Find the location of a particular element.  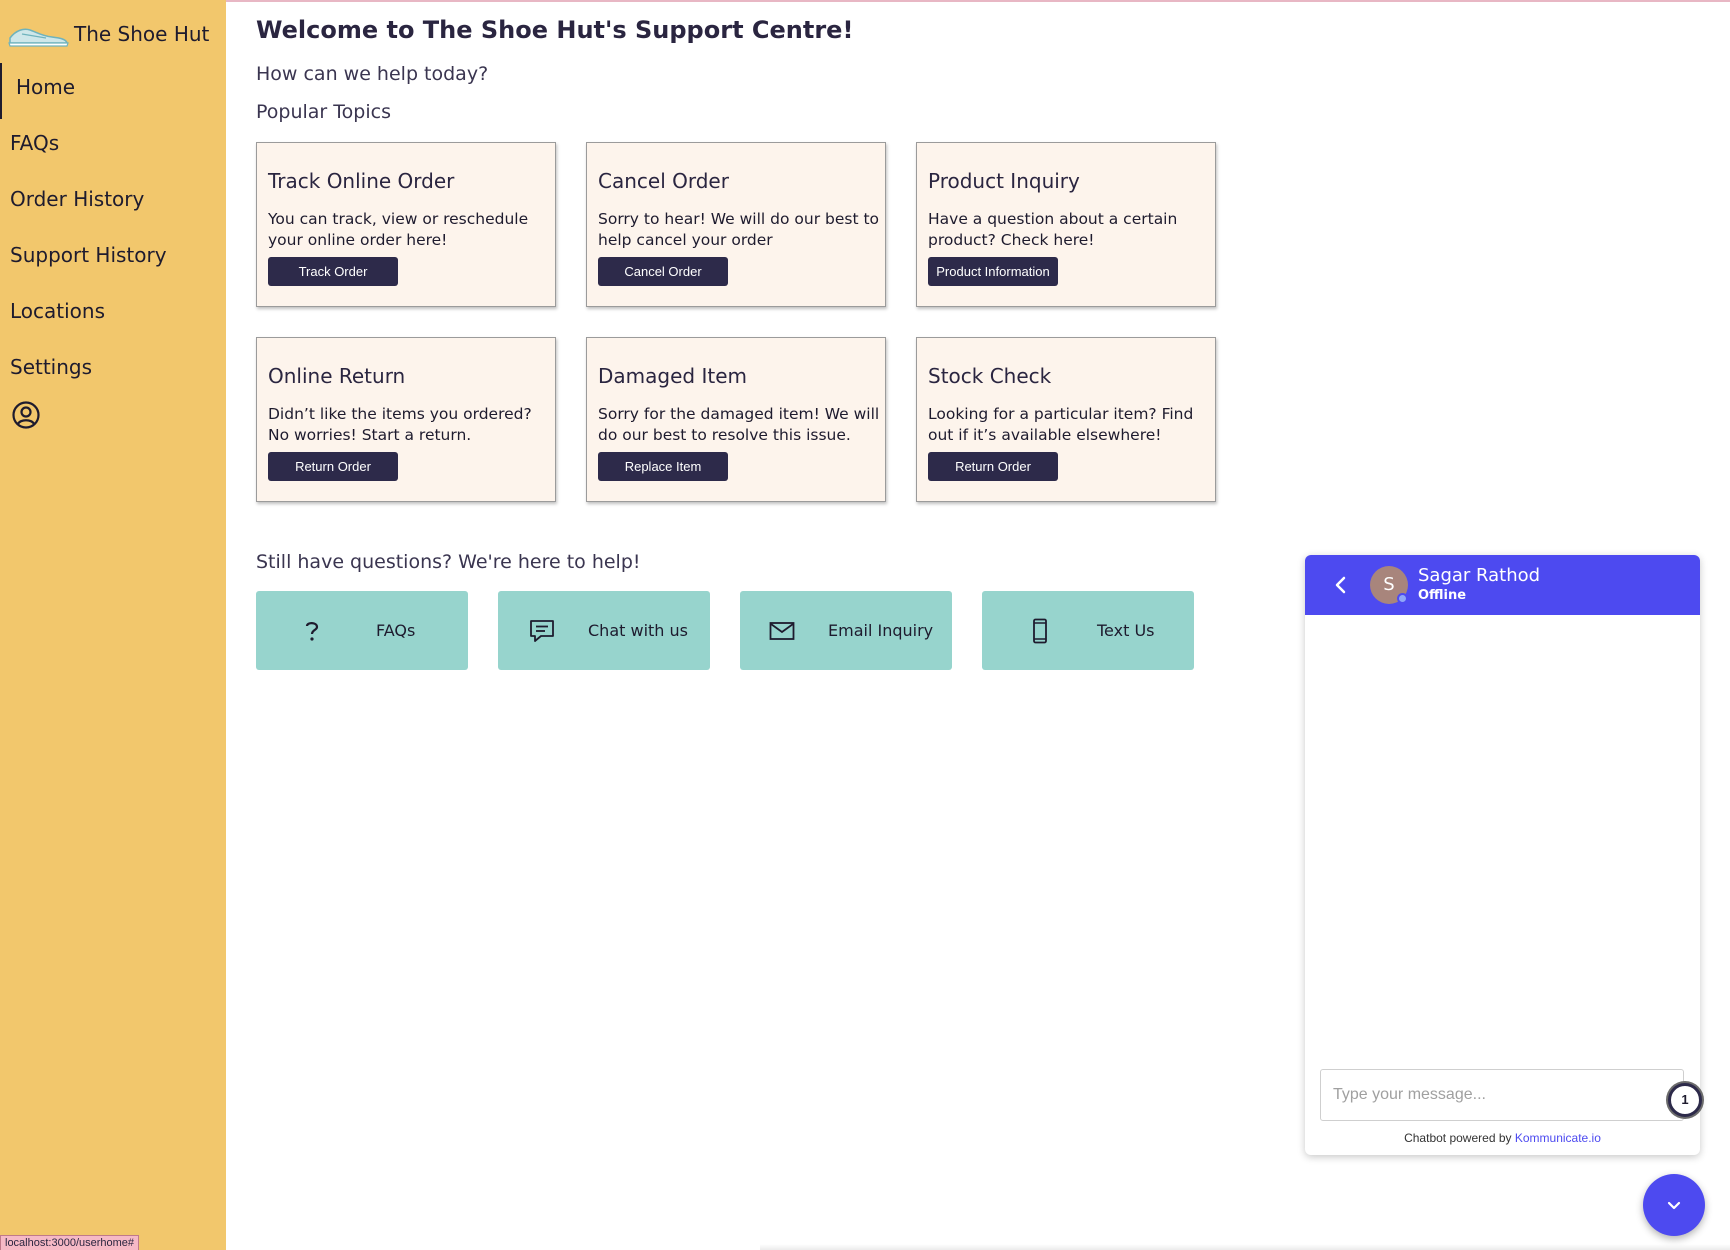

chat-toggle-button is located at coordinates (1674, 1205).